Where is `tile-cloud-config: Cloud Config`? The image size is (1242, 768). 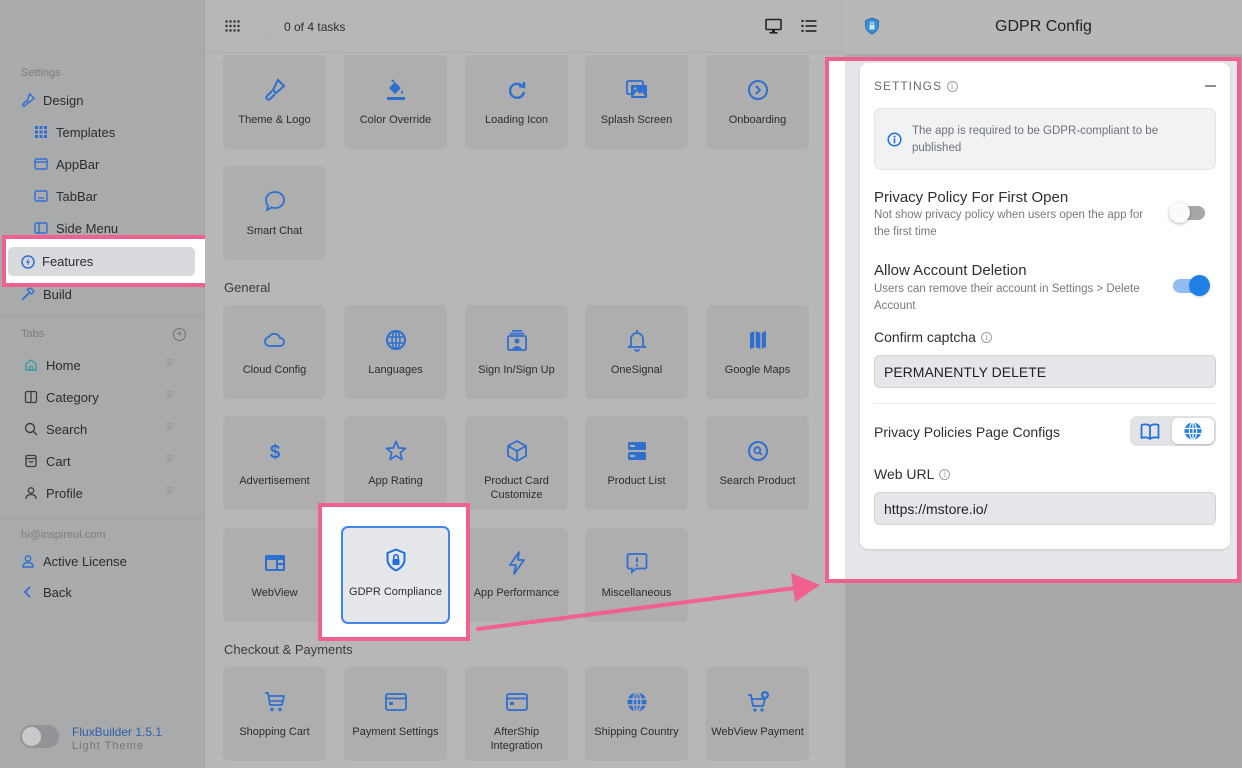
tile-cloud-config: Cloud Config is located at coordinates (274, 352).